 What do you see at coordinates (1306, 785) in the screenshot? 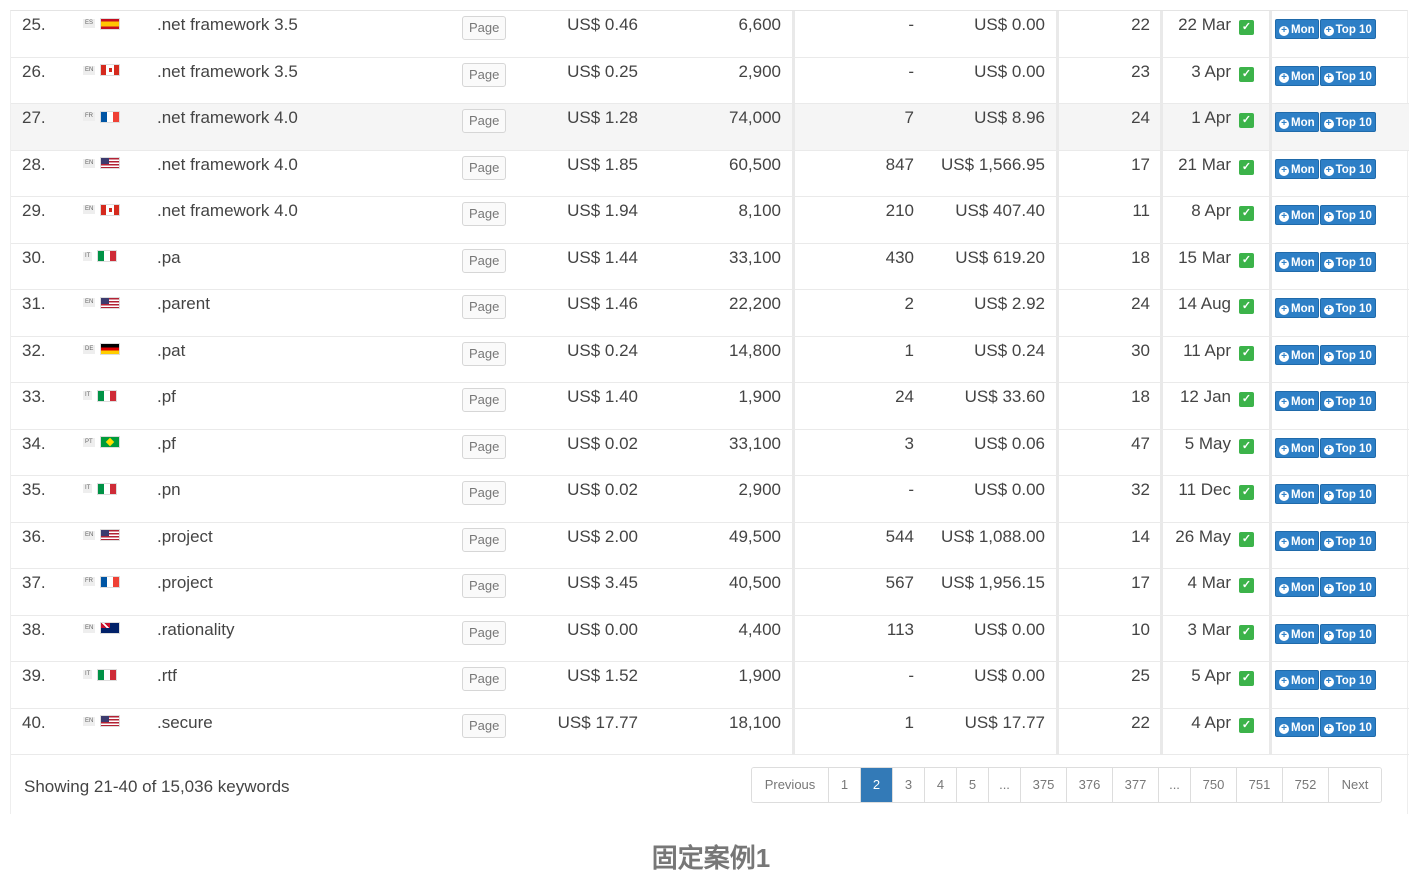
I see `pagination-page: 752` at bounding box center [1306, 785].